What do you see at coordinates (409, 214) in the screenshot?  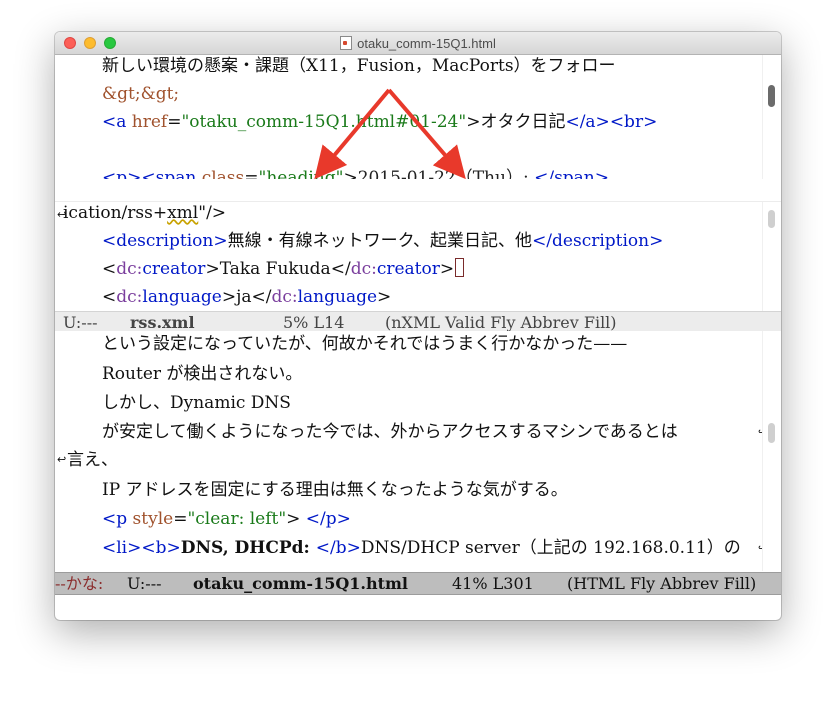 I see `text-line: ication/rss+xml"/>` at bounding box center [409, 214].